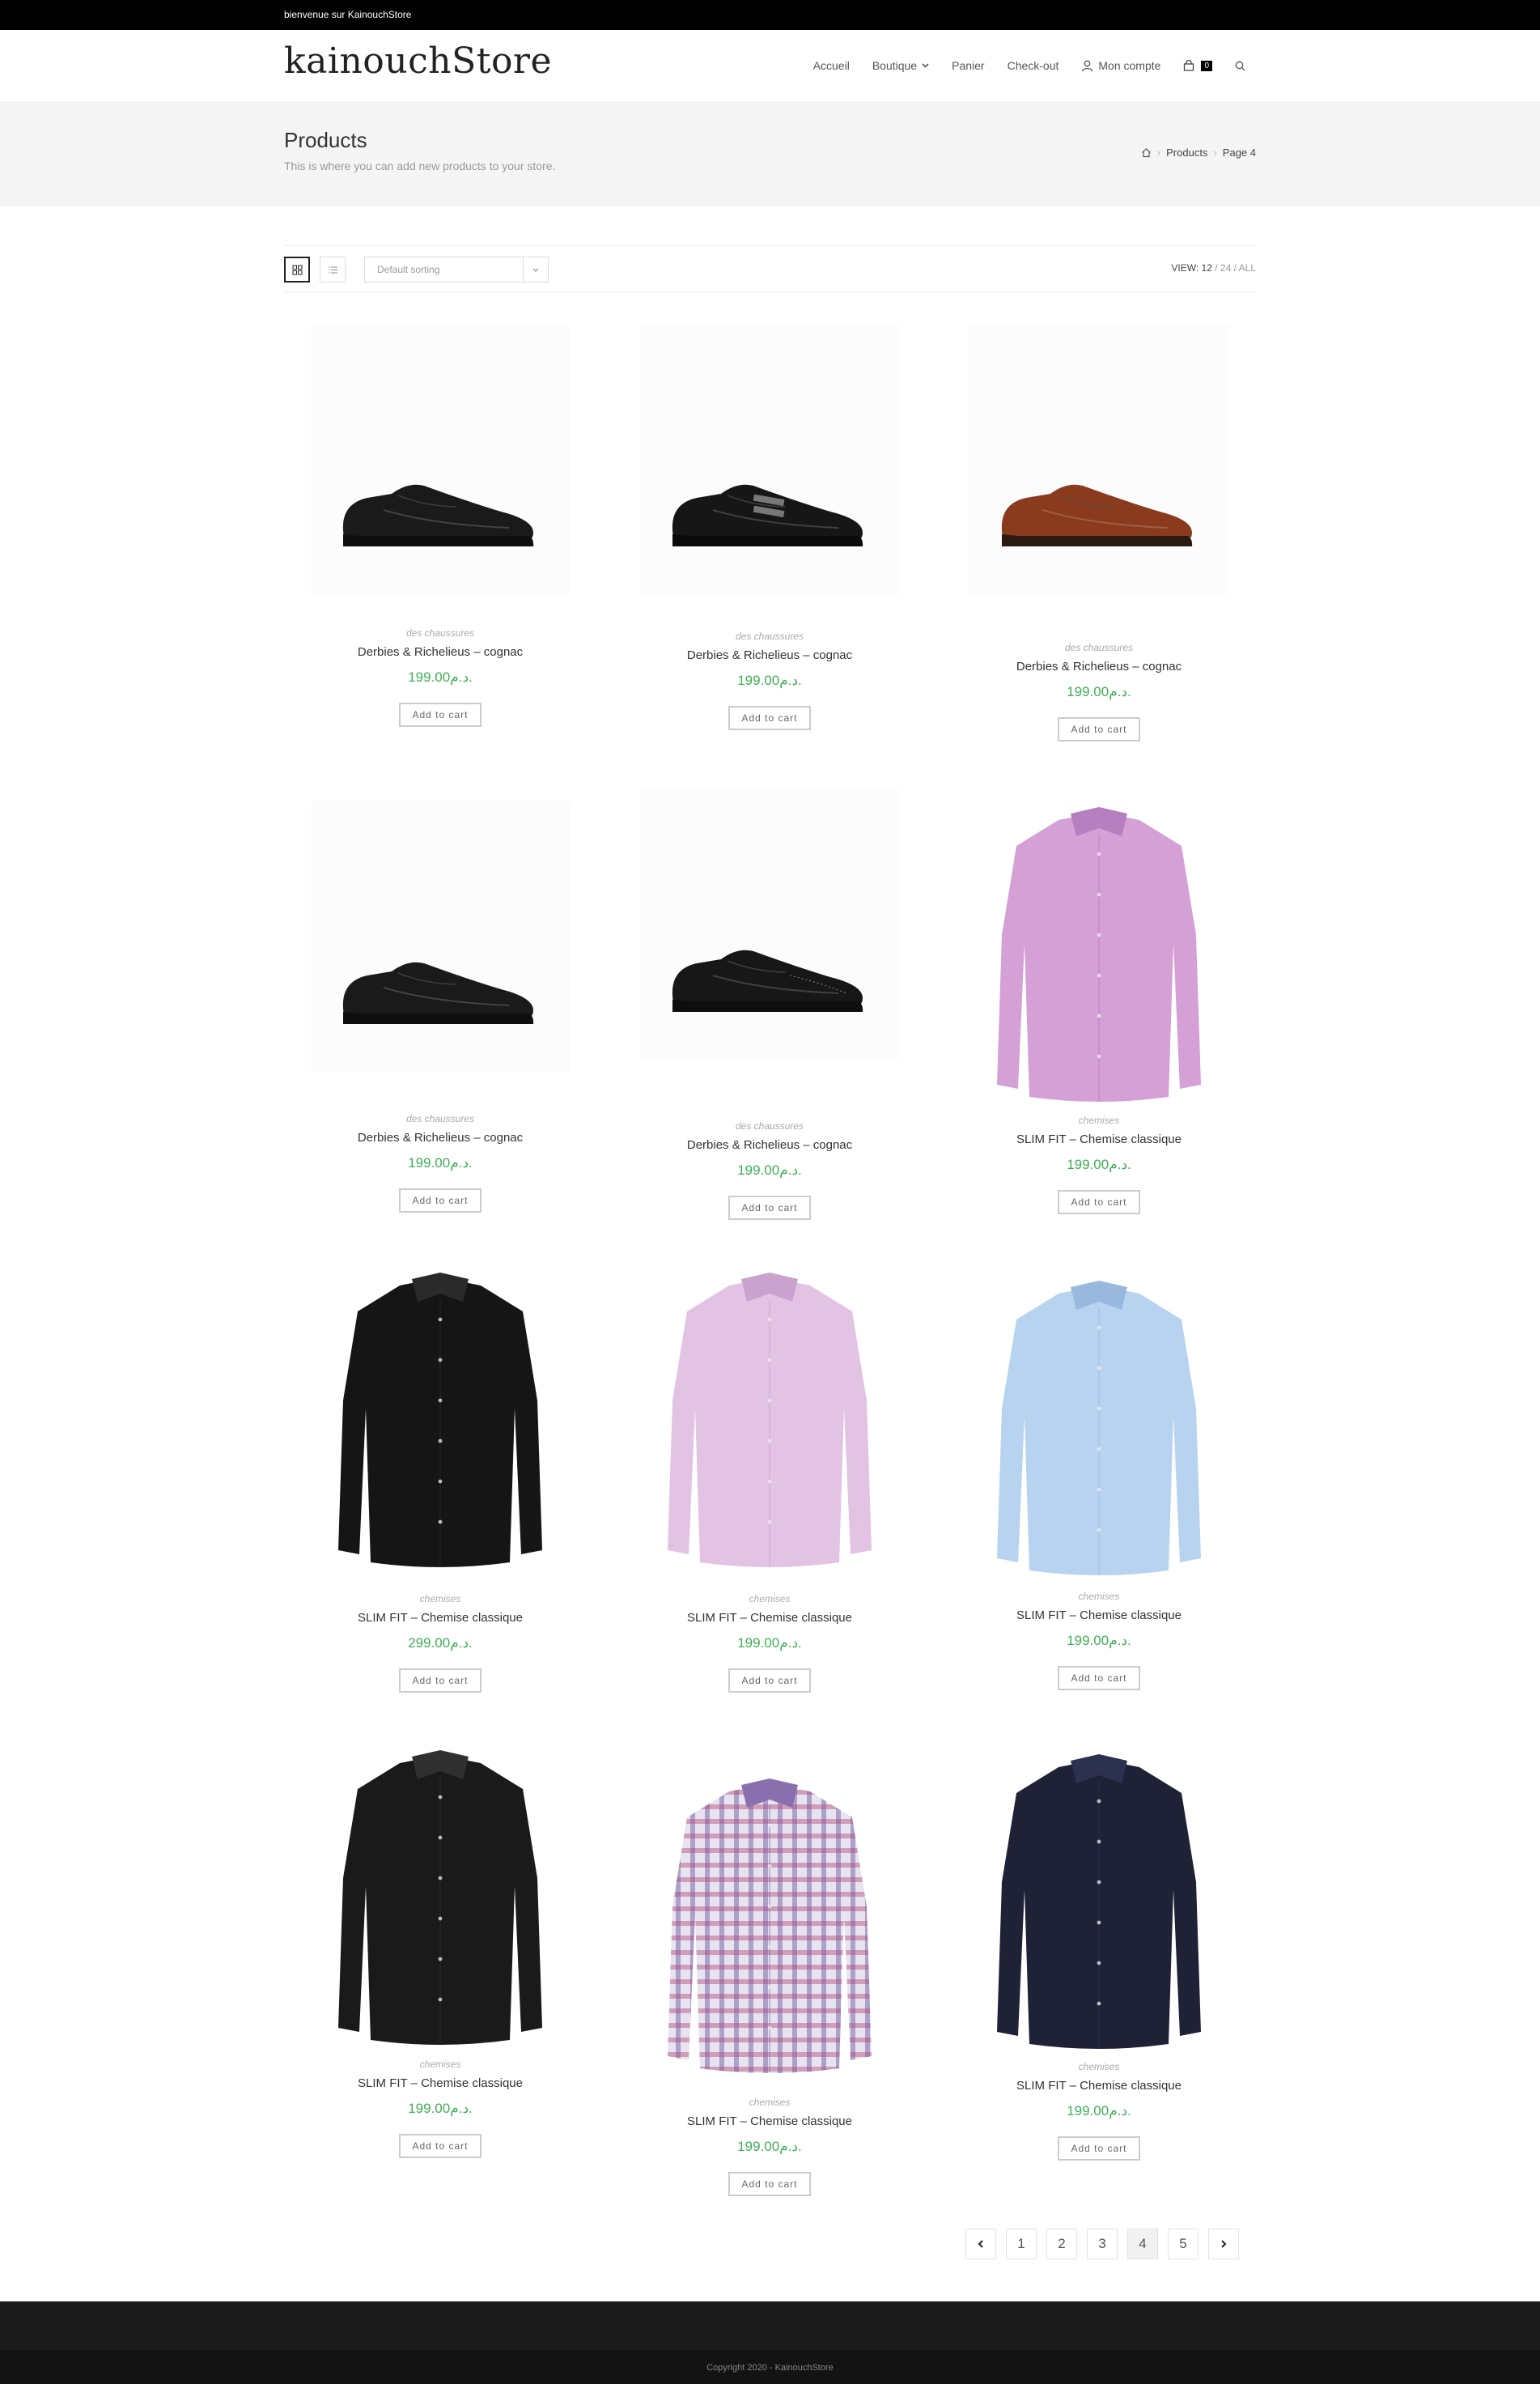  I want to click on page-5: 5, so click(1183, 2244).